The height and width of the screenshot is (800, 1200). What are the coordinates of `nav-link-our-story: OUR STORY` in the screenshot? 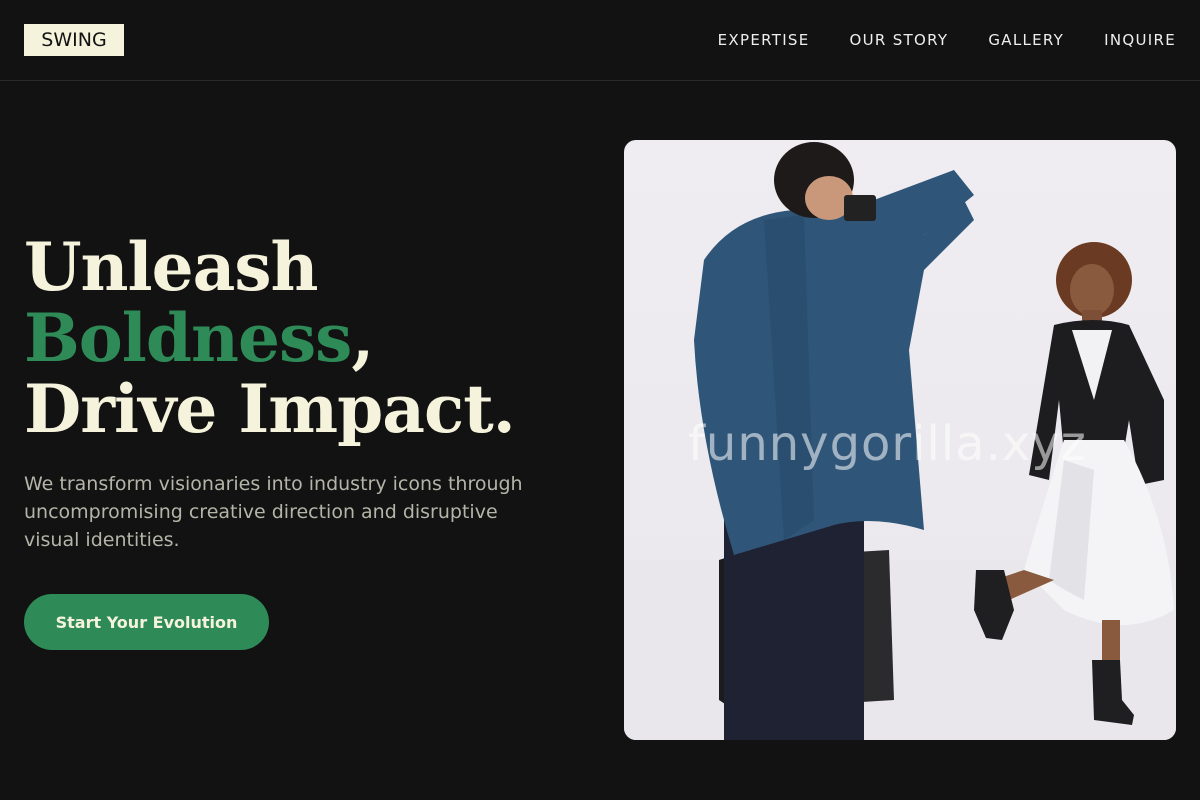 It's located at (899, 40).